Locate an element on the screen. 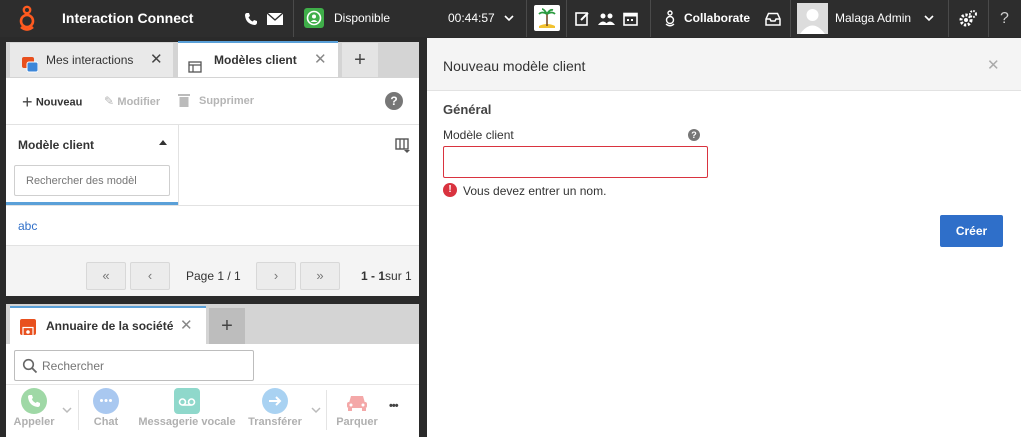 The image size is (1021, 437). tab-my-interactions: Mes interactions ✕ is located at coordinates (91, 60).